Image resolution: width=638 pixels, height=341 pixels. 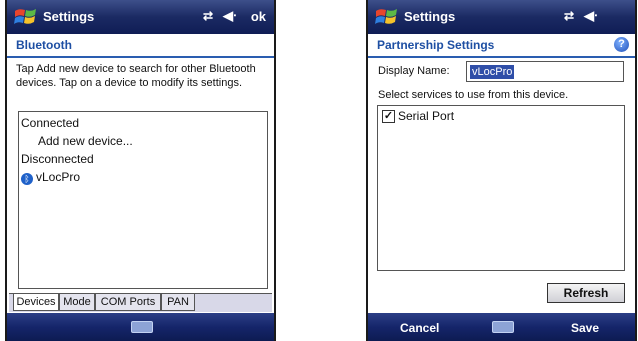 What do you see at coordinates (545, 71) in the screenshot?
I see `display-name-input: vLocPro` at bounding box center [545, 71].